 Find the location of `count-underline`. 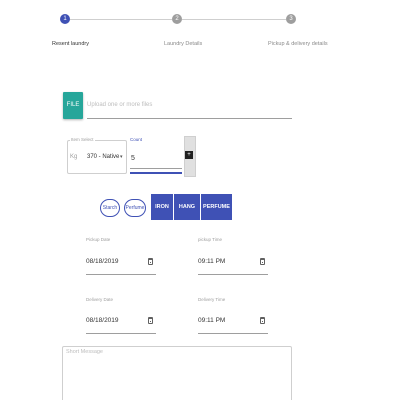

count-underline is located at coordinates (156, 168).